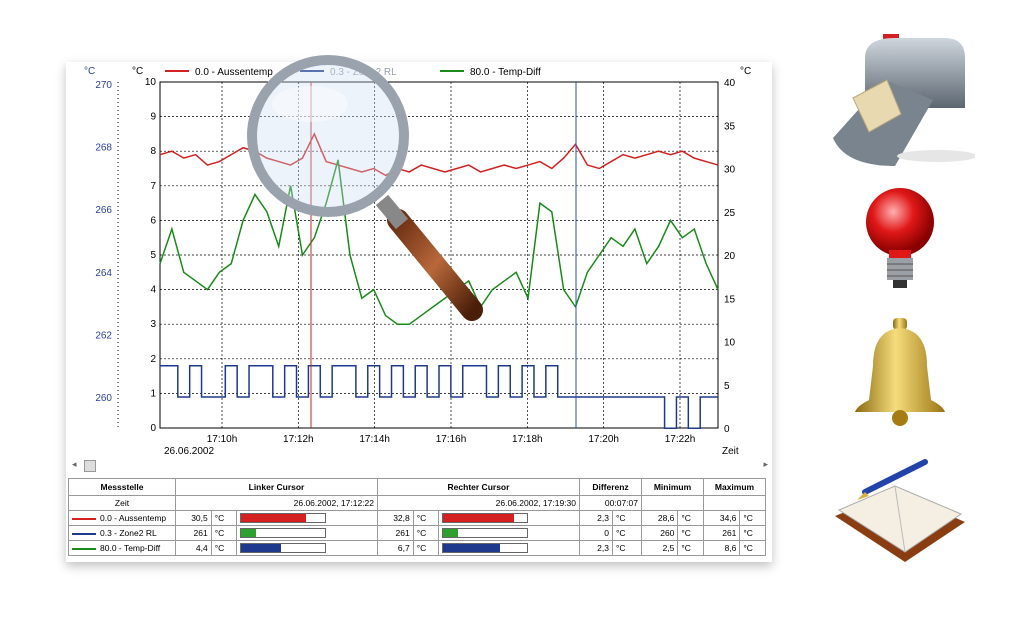  I want to click on mailbox-icon, so click(904, 100).